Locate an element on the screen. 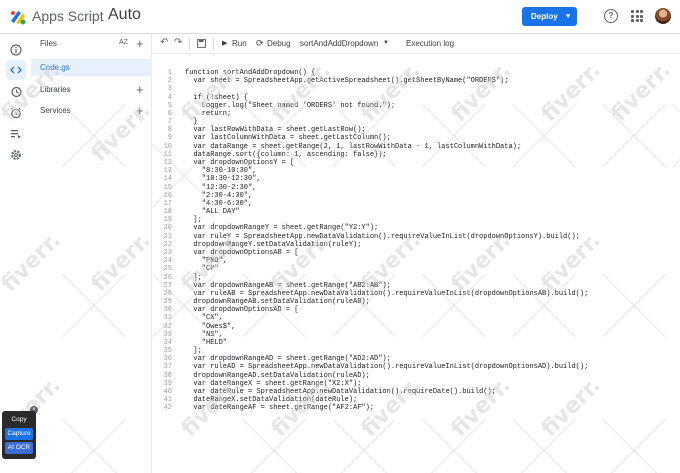 This screenshot has height=473, width=680. code-line: 4 if (!sheet) { is located at coordinates (416, 98).